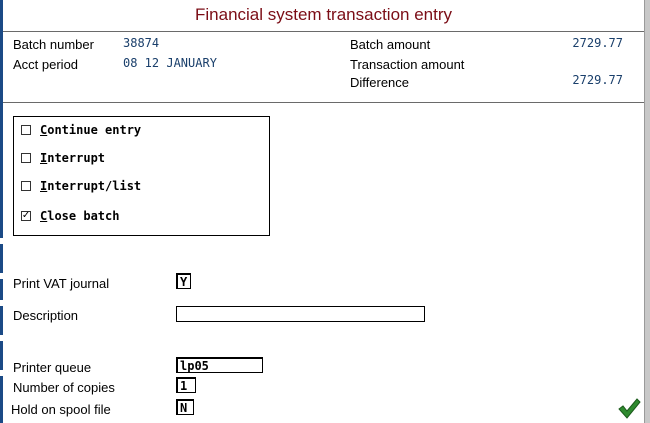 The image size is (650, 423). I want to click on printer-queue-label: Printer queue, so click(52, 367).